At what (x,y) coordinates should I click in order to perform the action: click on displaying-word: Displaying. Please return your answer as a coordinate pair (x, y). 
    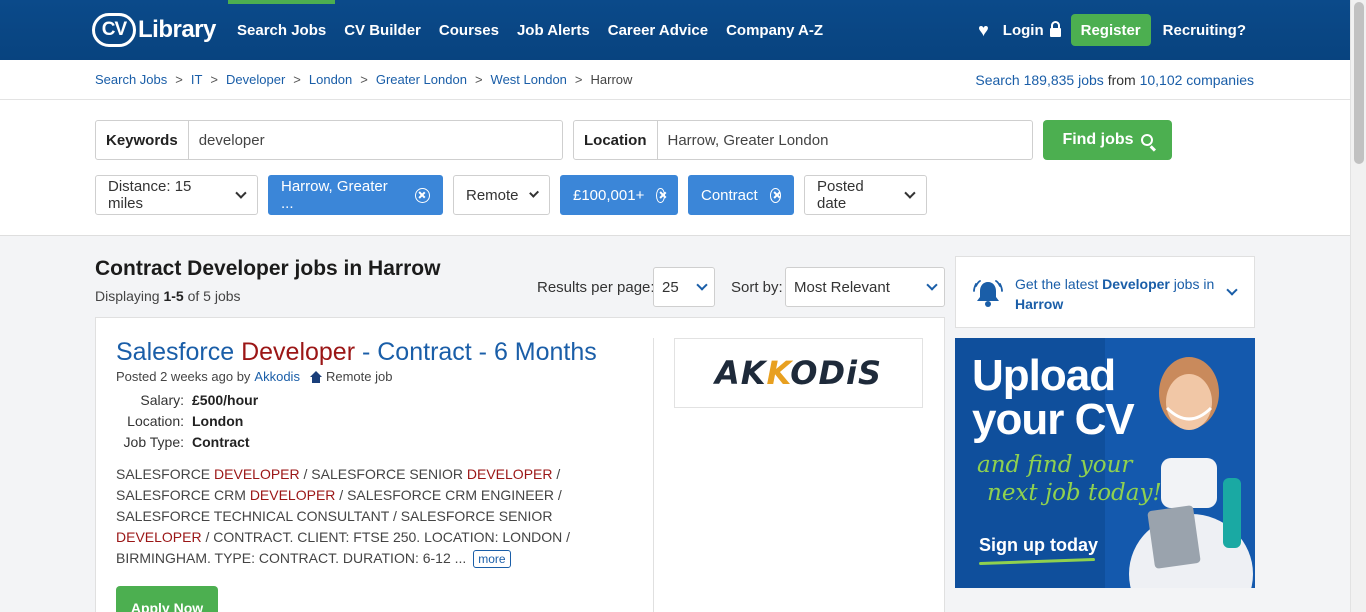
    Looking at the image, I should click on (127, 296).